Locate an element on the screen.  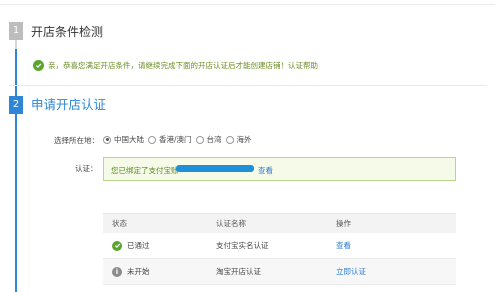
info-circle-icon: i is located at coordinates (117, 271).